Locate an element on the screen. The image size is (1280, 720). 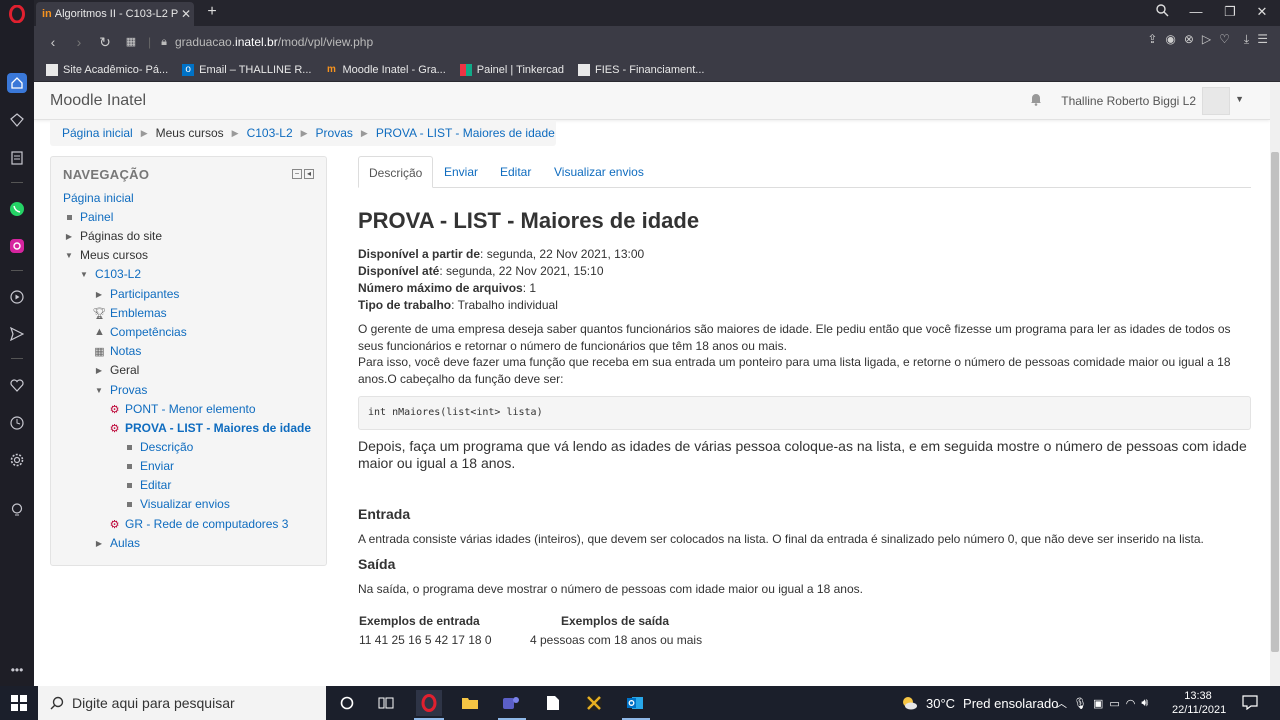
device-icon: ▣ is located at coordinates (1098, 703).